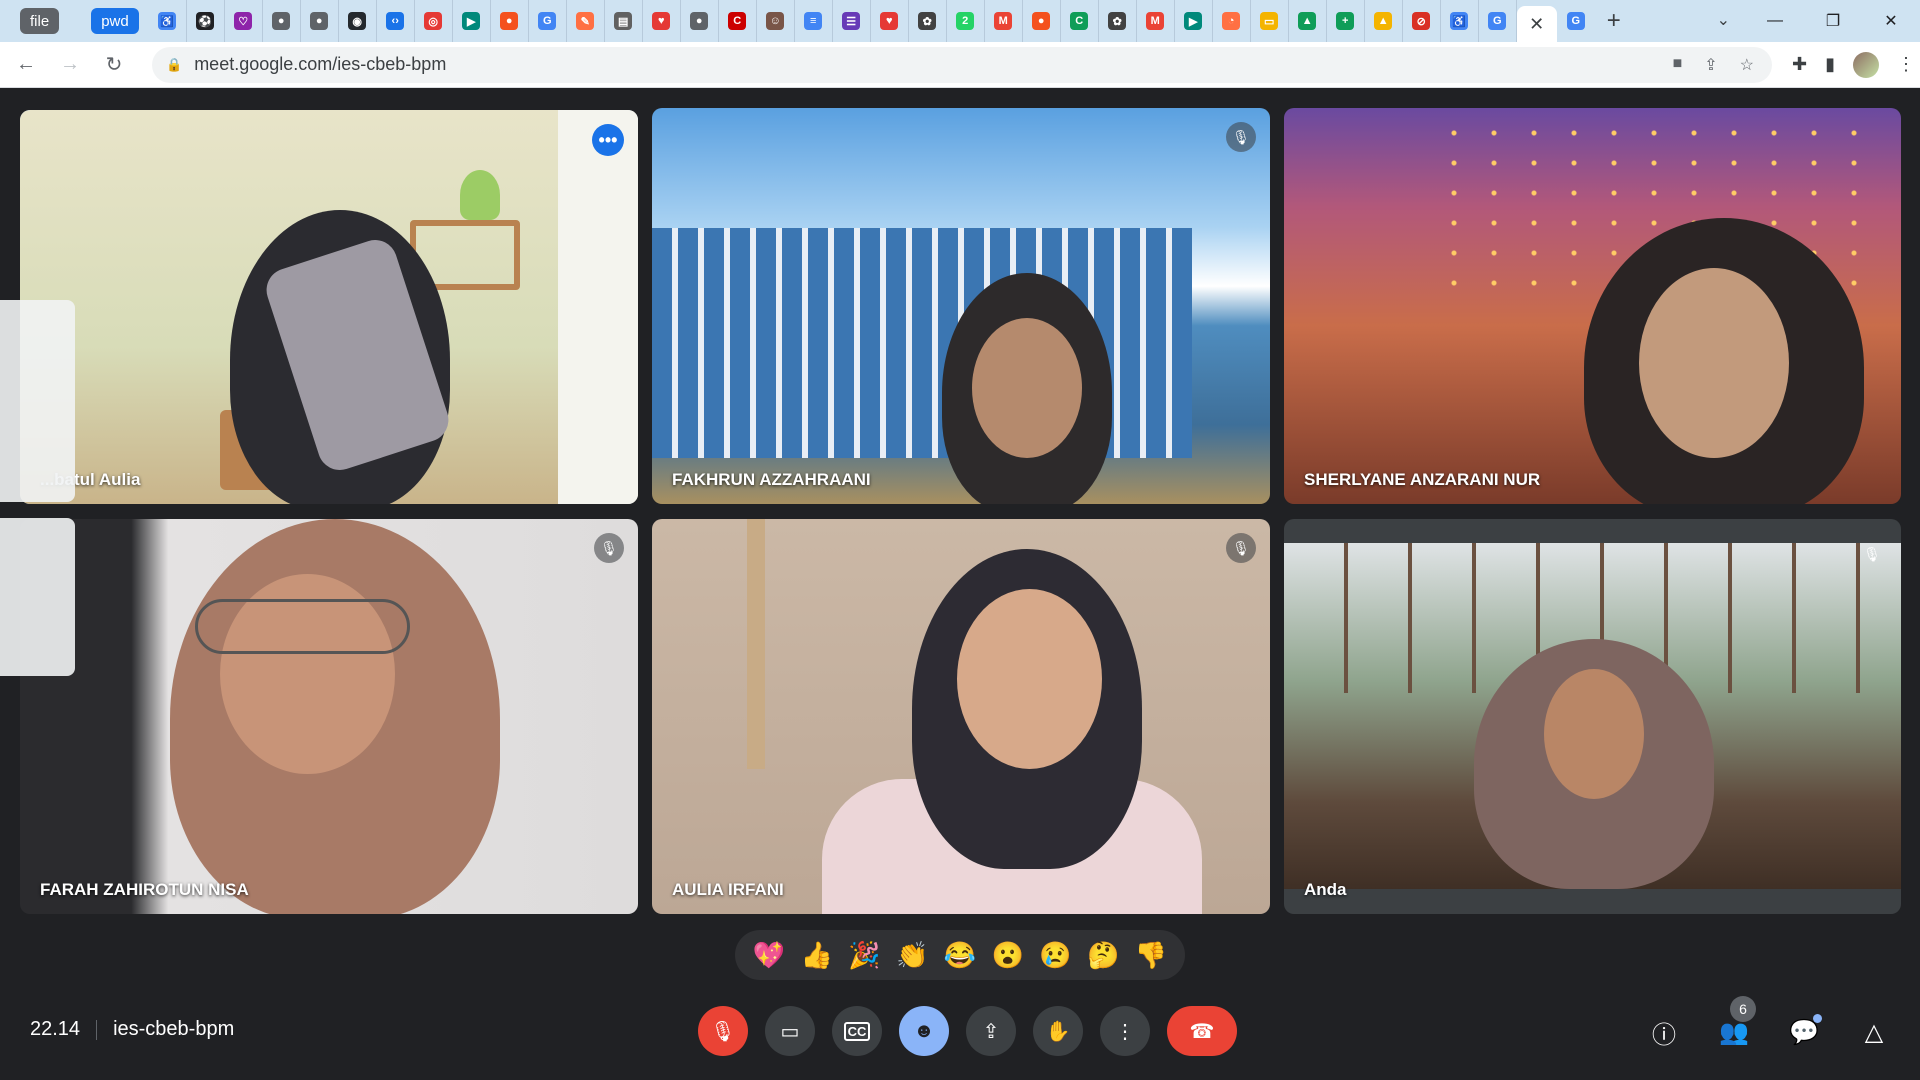 The height and width of the screenshot is (1080, 1920). I want to click on globe-icon: ●, so click(319, 21).